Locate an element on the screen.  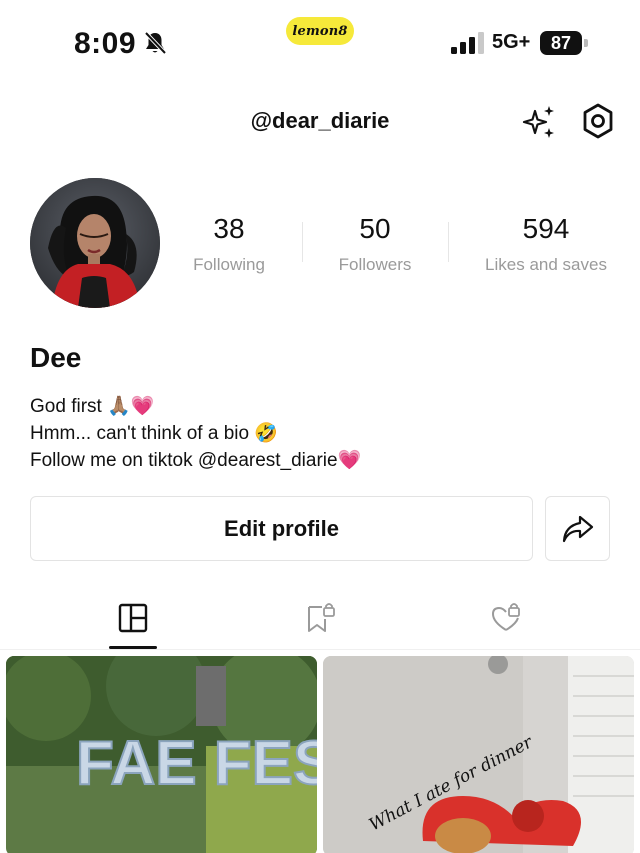
stat-followers: 50 Followers is located at coordinates (375, 244).